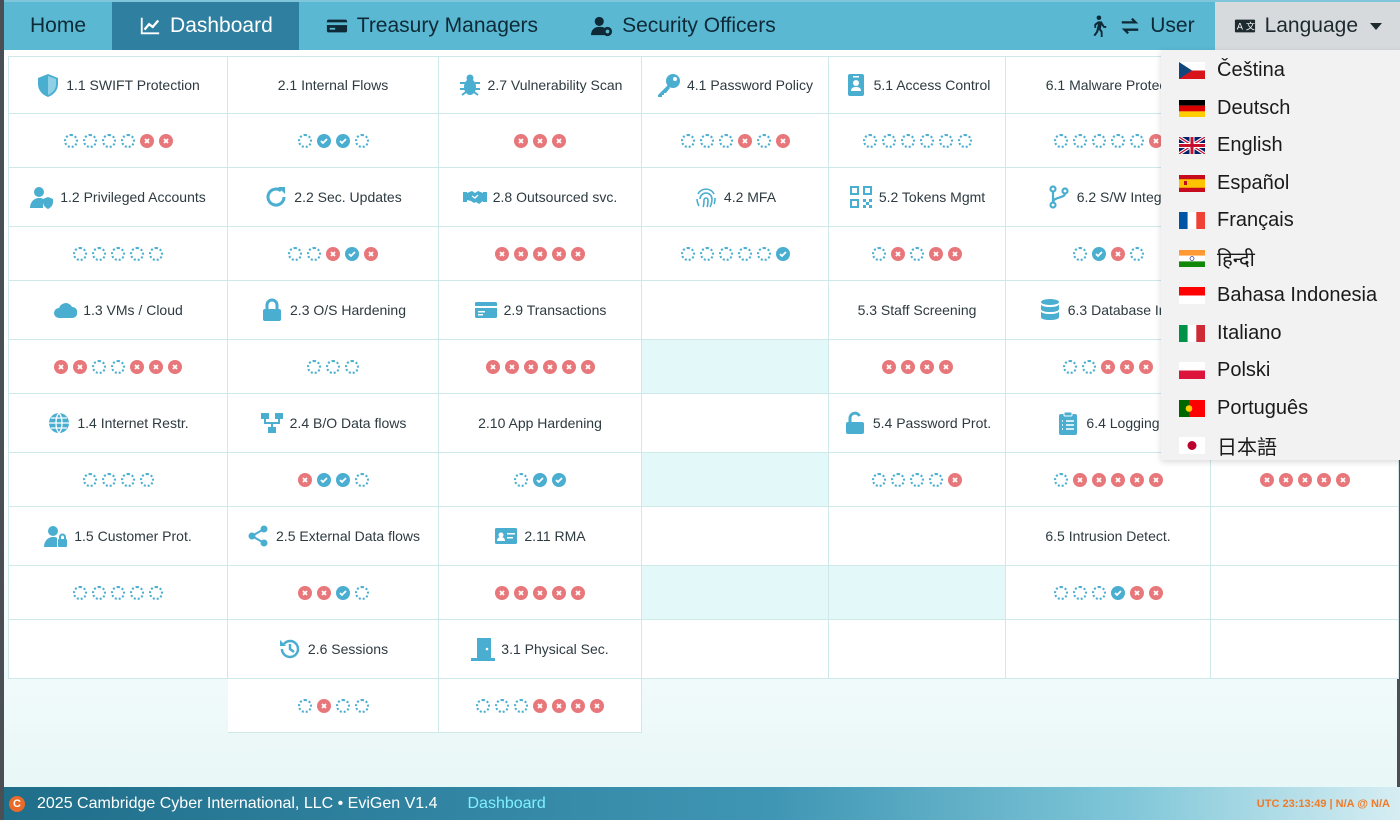  What do you see at coordinates (118, 310) in the screenshot?
I see `control-title-cell: 1.3 VMs / Cloud` at bounding box center [118, 310].